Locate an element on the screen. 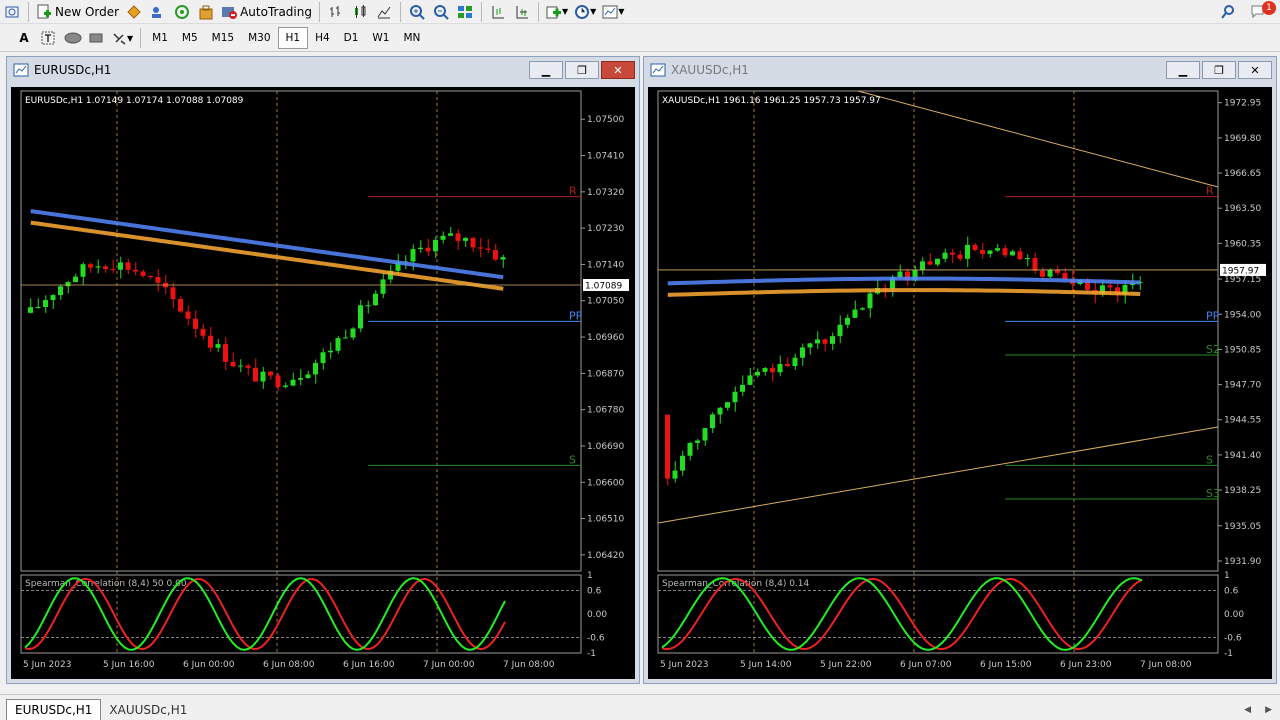 The width and height of the screenshot is (1280, 720). candlestick-button is located at coordinates (360, 12).